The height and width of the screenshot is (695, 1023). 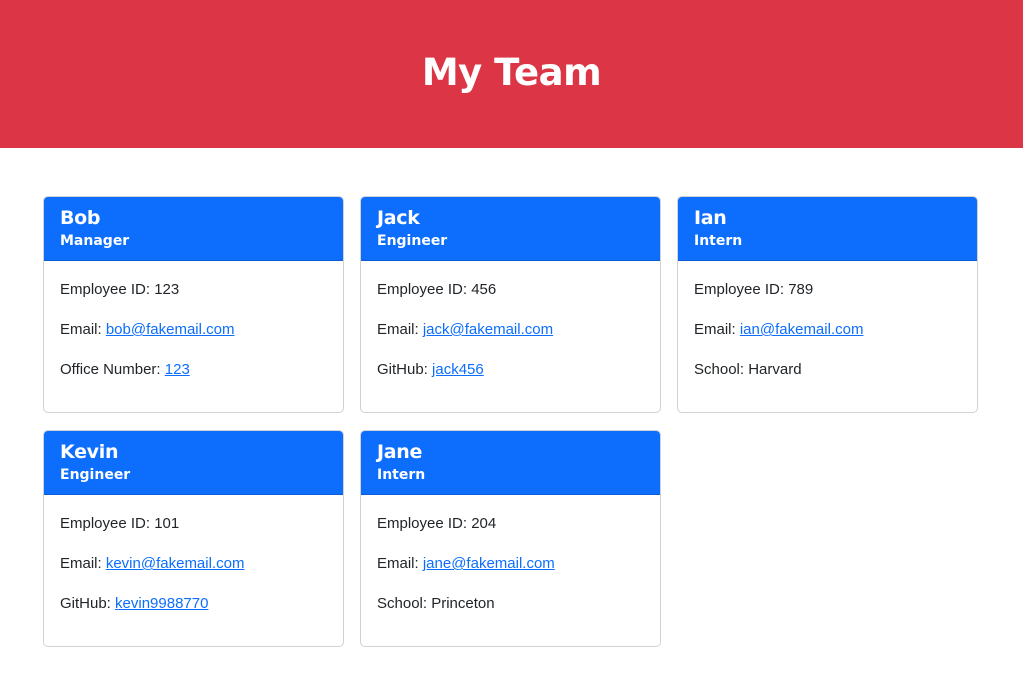 What do you see at coordinates (775, 369) in the screenshot?
I see `school-value: Harvard` at bounding box center [775, 369].